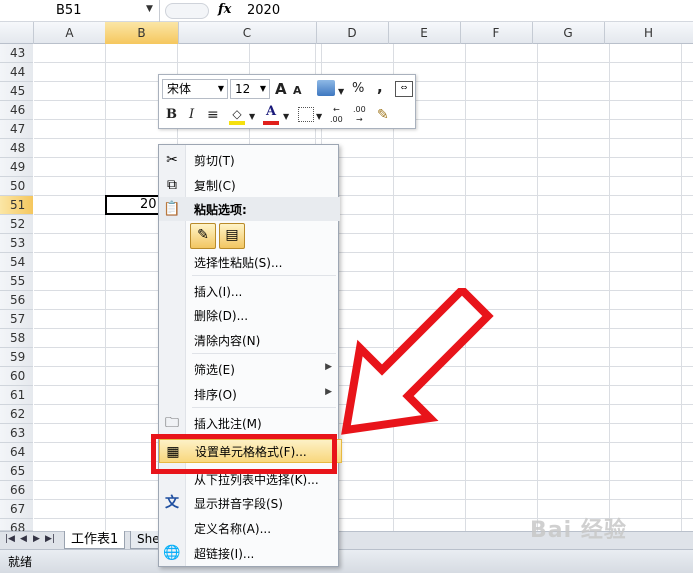 This screenshot has height=573, width=693. Describe the element at coordinates (195, 89) in the screenshot. I see `font-name-select: 宋体 ▼` at that location.